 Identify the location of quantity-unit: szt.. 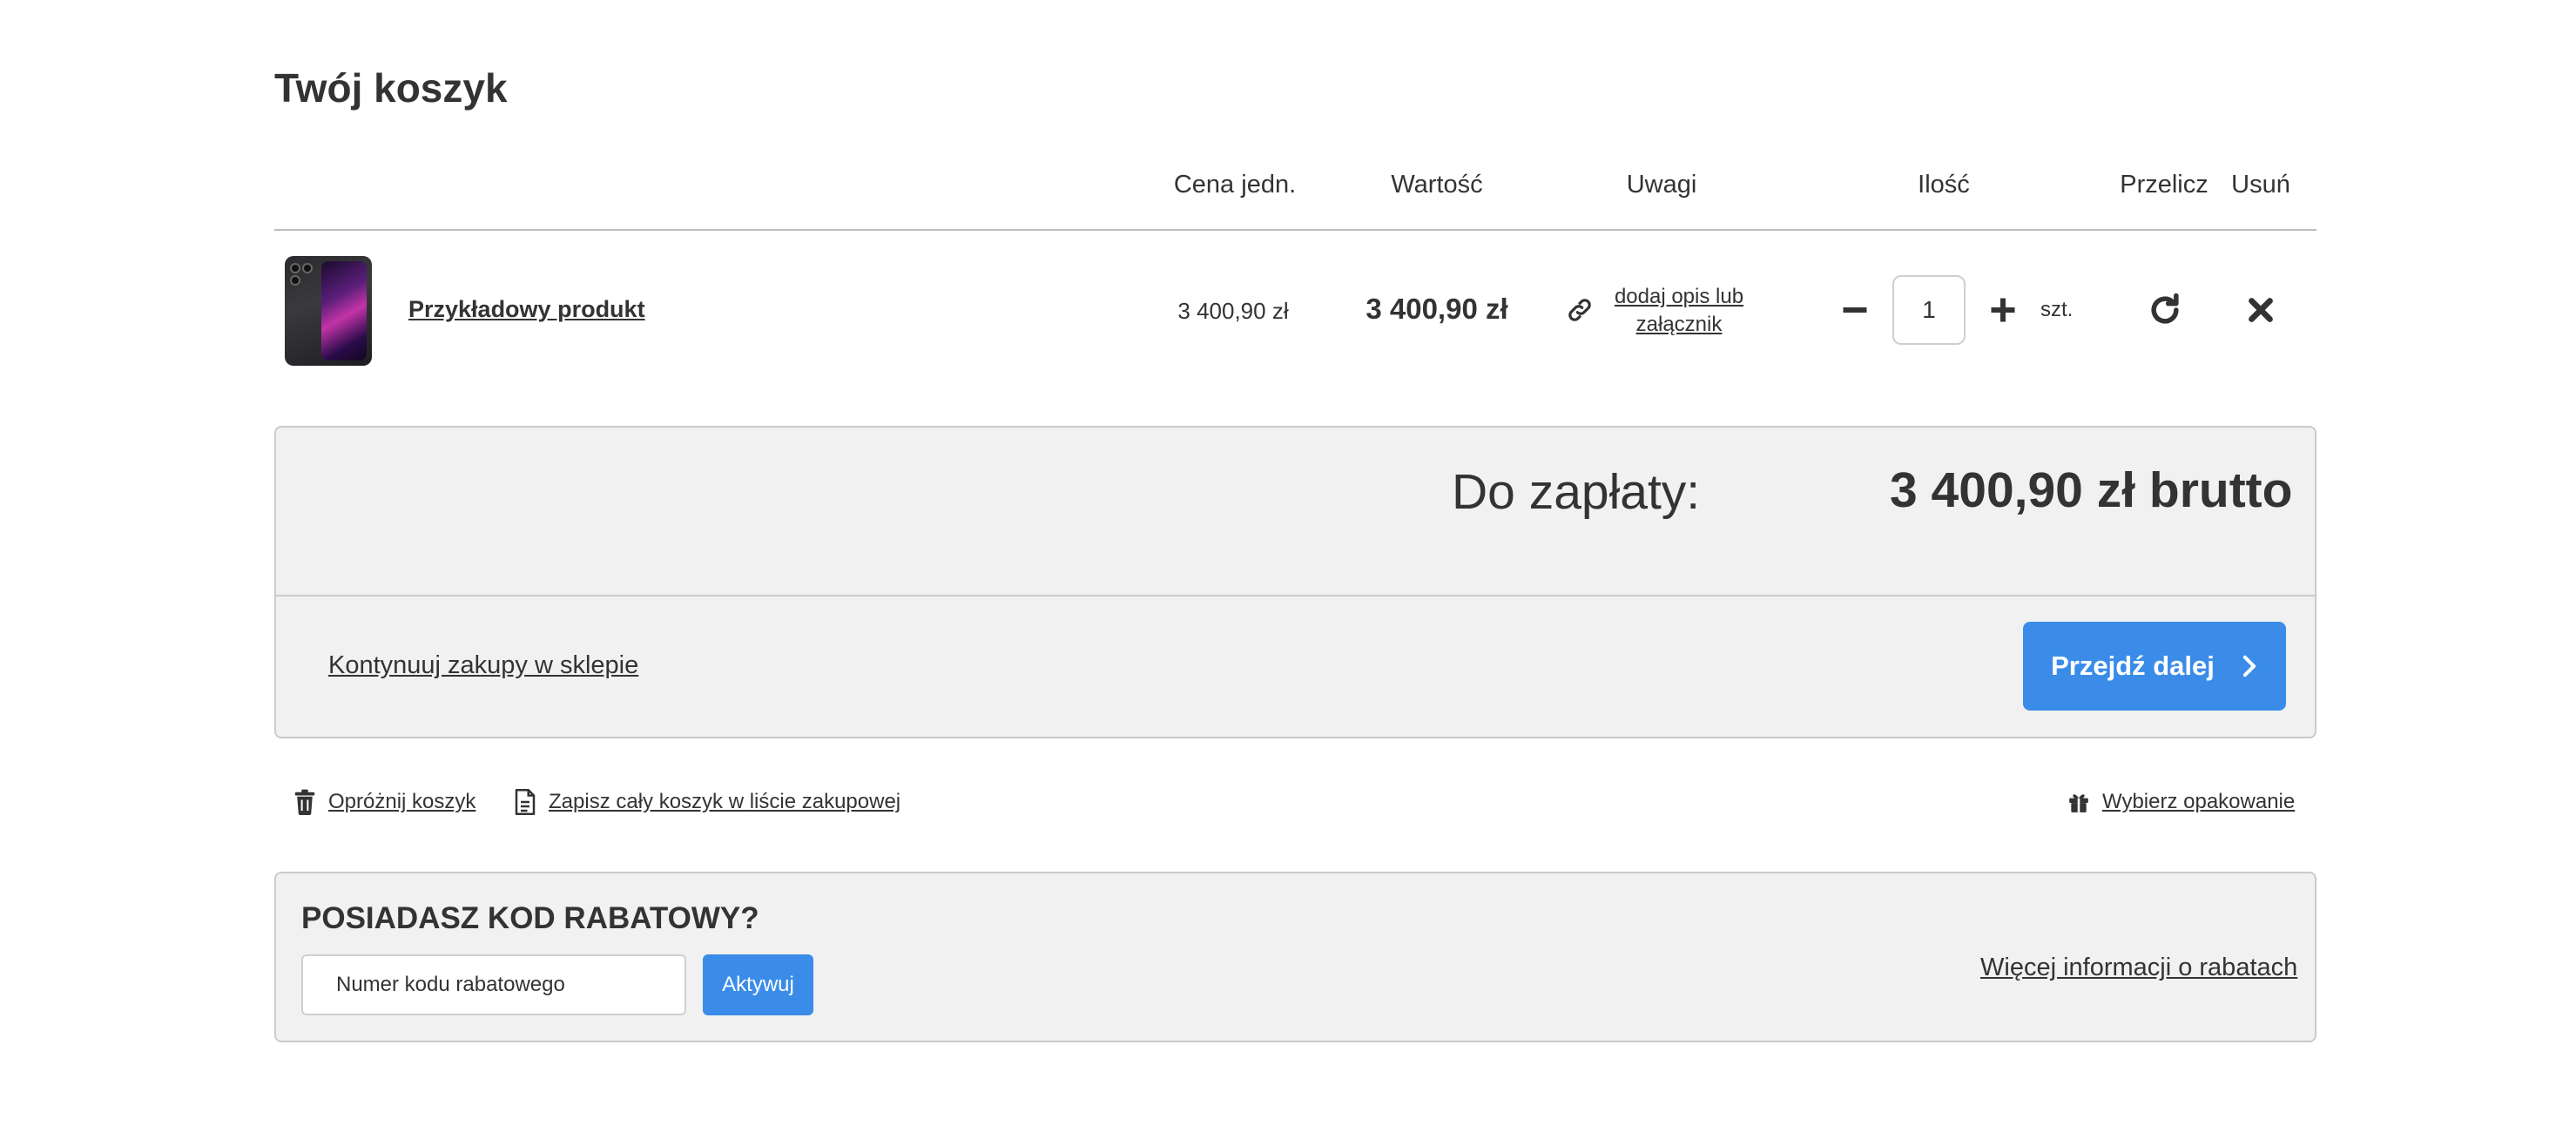
(2057, 309).